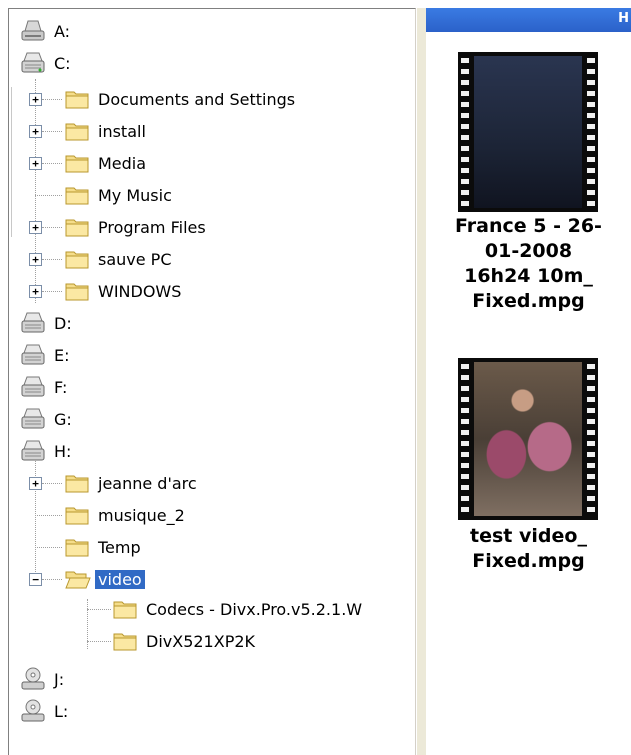  I want to click on file-name-line: France 5 - 26-, so click(528, 226).